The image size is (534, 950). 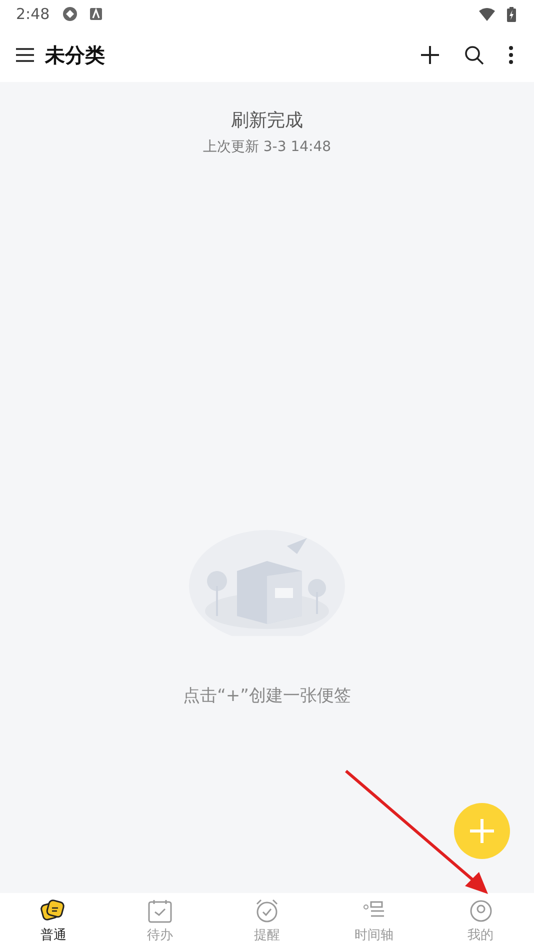 What do you see at coordinates (374, 921) in the screenshot?
I see `tab: 时间轴` at bounding box center [374, 921].